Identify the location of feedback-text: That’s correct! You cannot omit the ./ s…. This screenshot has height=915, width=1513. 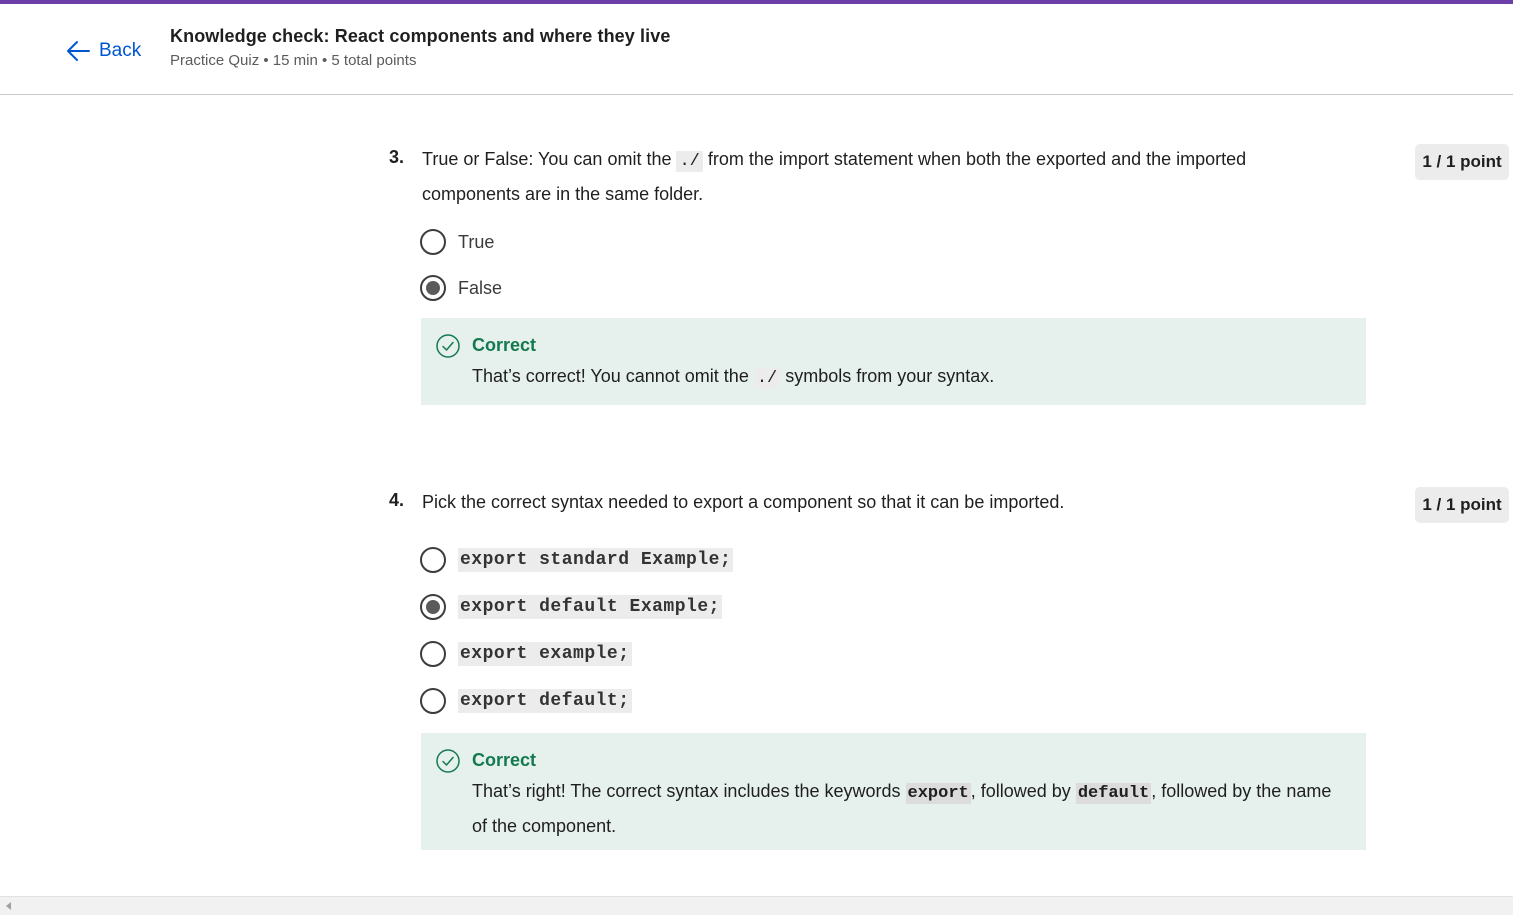
(907, 377).